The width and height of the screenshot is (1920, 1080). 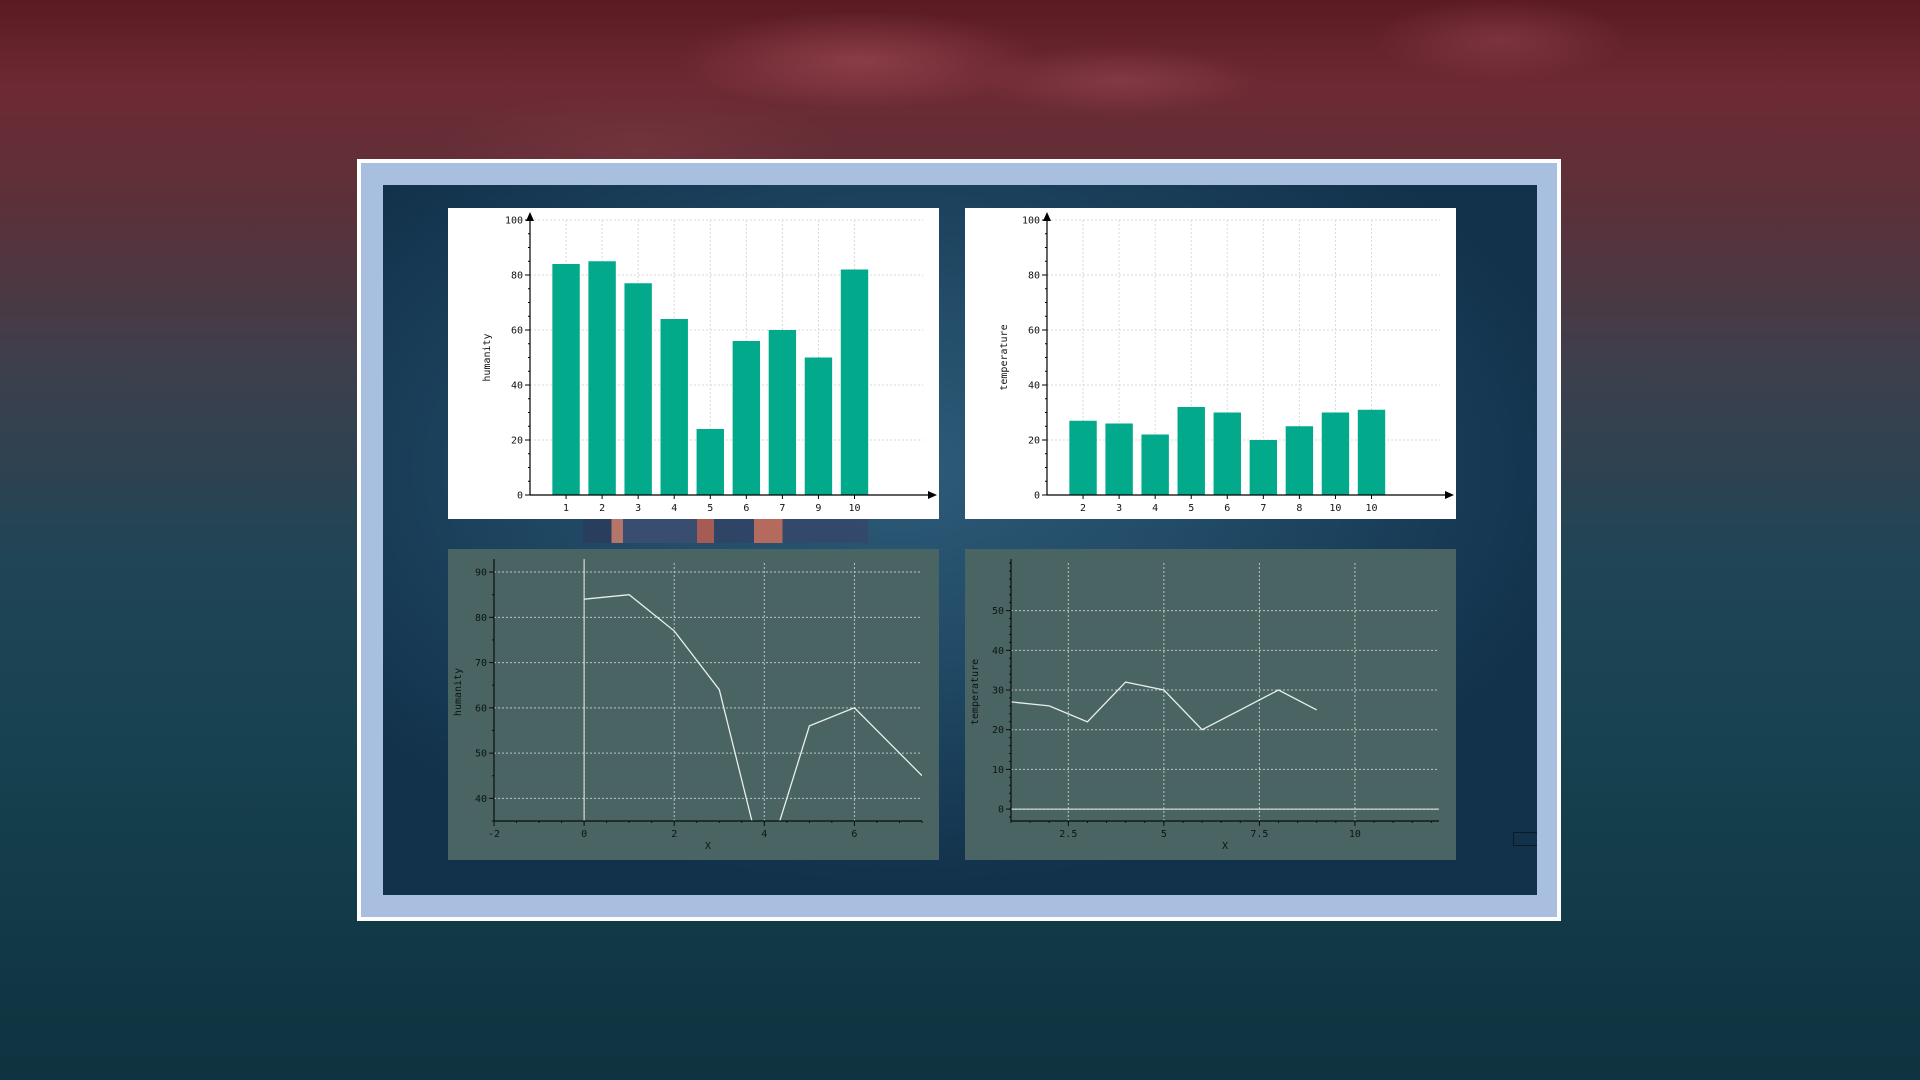 What do you see at coordinates (1259, 834) in the screenshot?
I see `x-tick-label: 7.5` at bounding box center [1259, 834].